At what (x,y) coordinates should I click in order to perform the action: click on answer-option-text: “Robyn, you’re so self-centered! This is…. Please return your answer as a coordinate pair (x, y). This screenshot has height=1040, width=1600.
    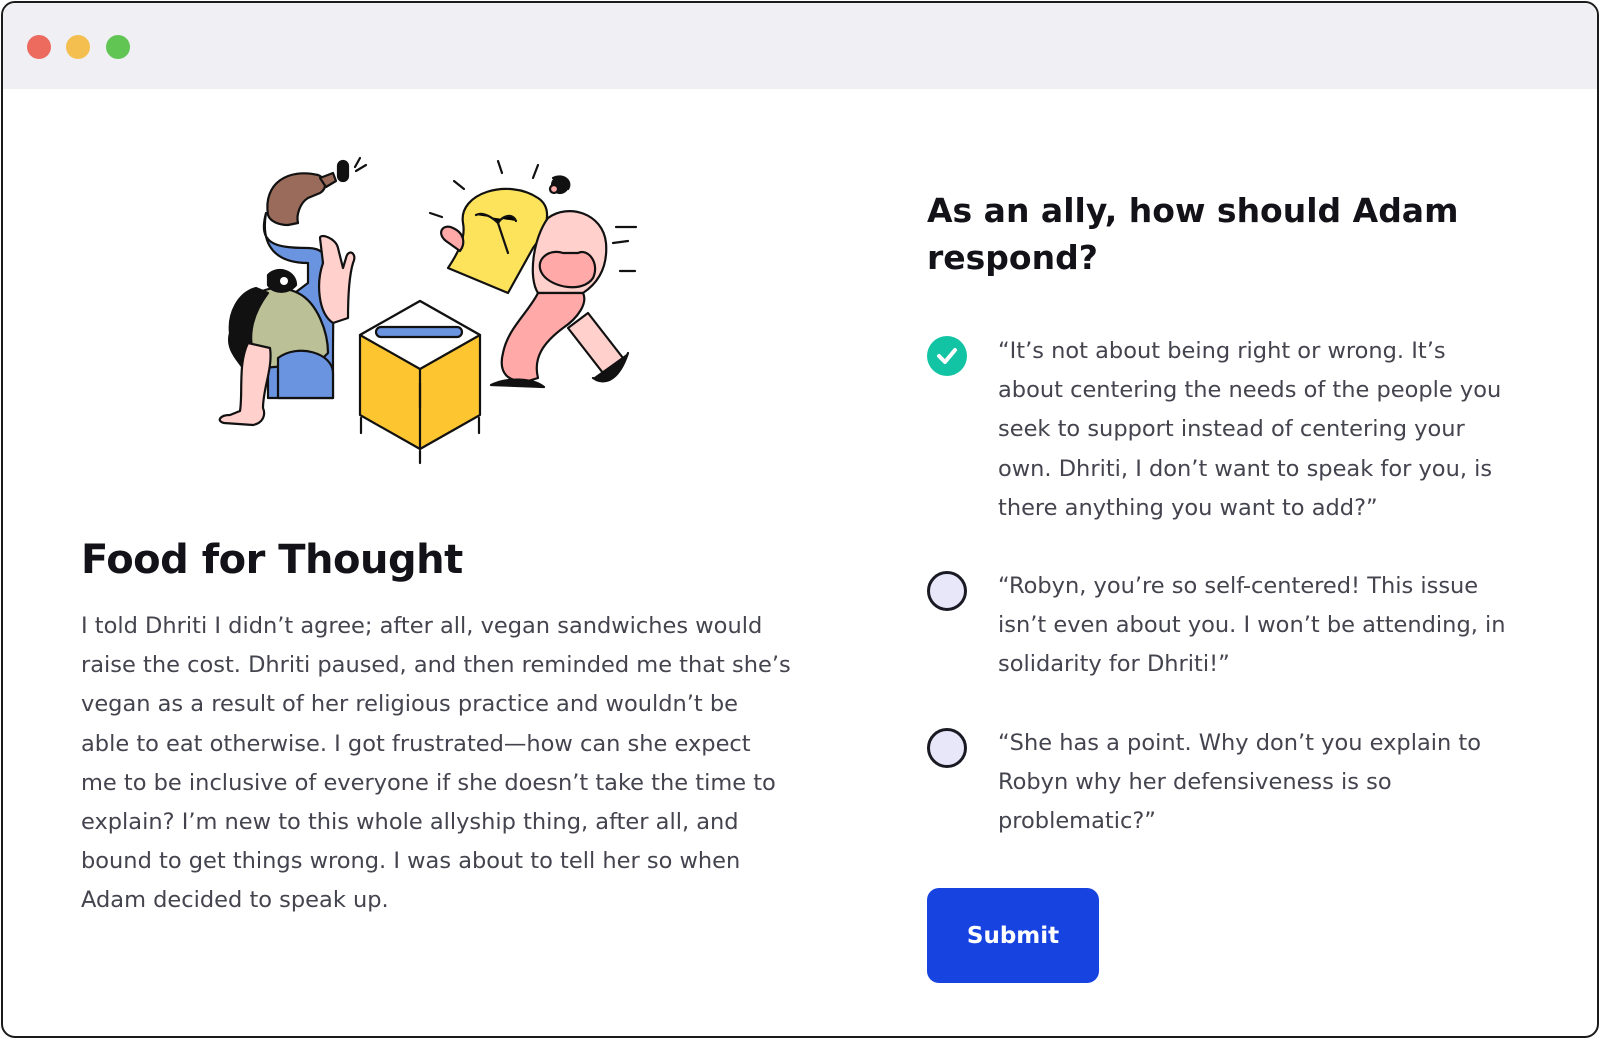
    Looking at the image, I should click on (1252, 625).